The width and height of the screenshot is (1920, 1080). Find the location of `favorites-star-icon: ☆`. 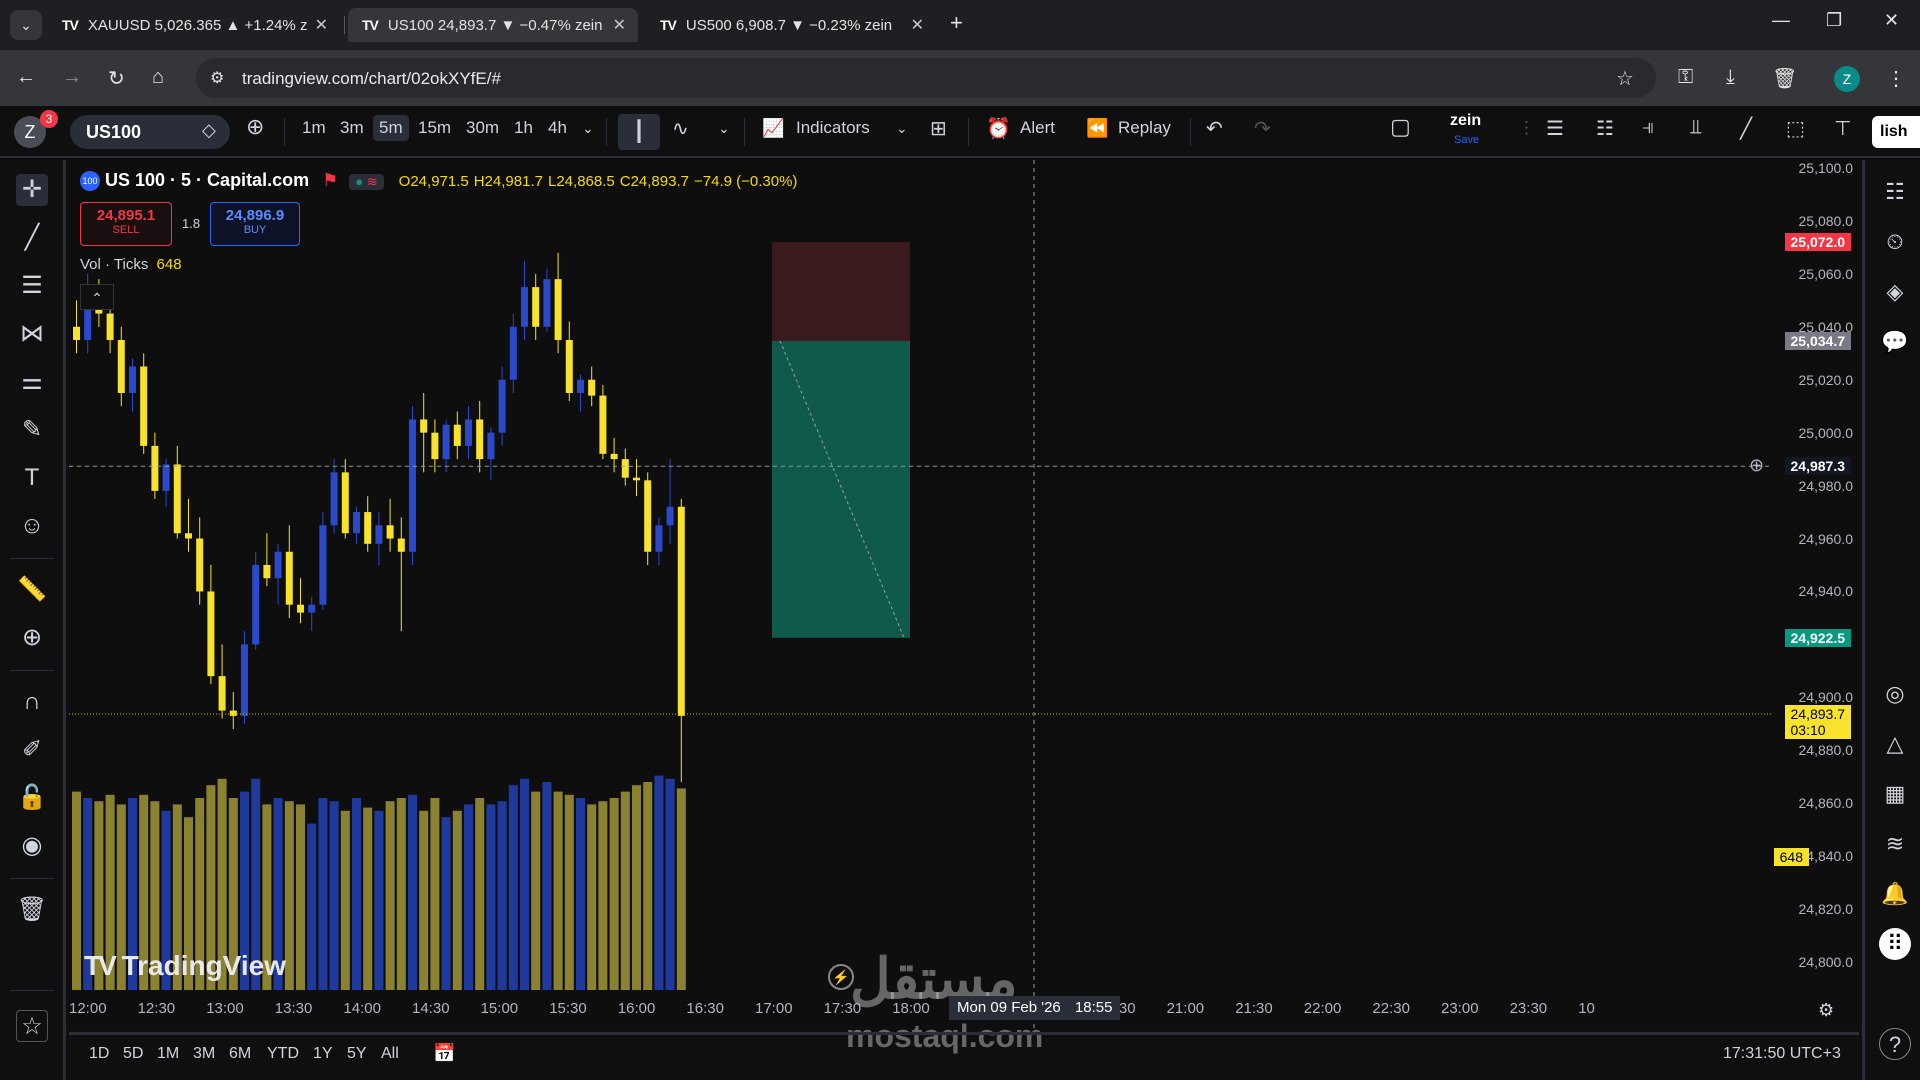

favorites-star-icon: ☆ is located at coordinates (32, 1026).